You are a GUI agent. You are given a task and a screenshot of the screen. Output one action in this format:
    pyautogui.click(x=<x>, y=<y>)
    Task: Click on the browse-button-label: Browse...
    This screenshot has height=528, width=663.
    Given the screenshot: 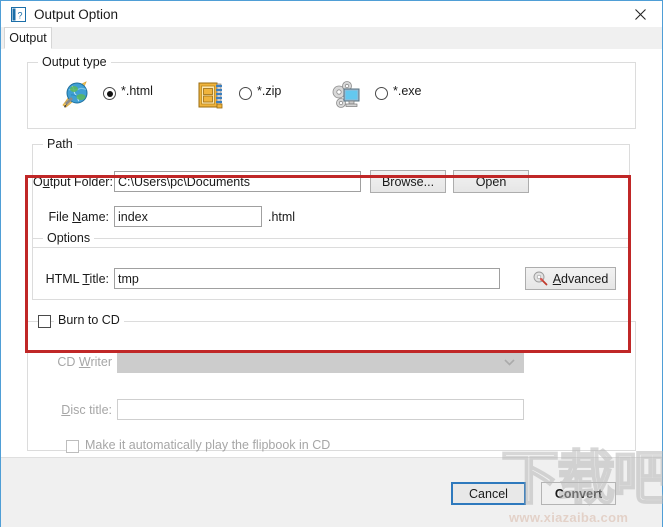 What is the action you would take?
    pyautogui.click(x=408, y=181)
    